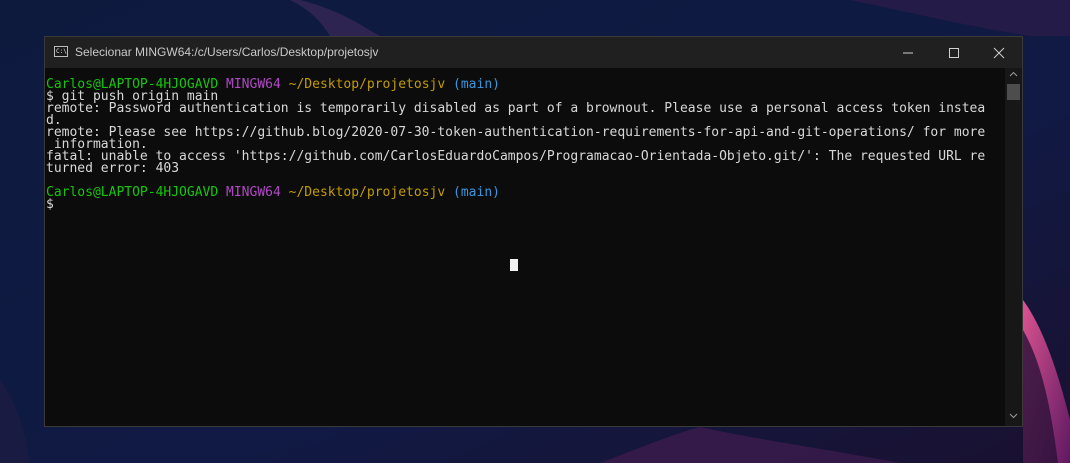 This screenshot has height=463, width=1070. What do you see at coordinates (514, 265) in the screenshot?
I see `mouse-text-cursor` at bounding box center [514, 265].